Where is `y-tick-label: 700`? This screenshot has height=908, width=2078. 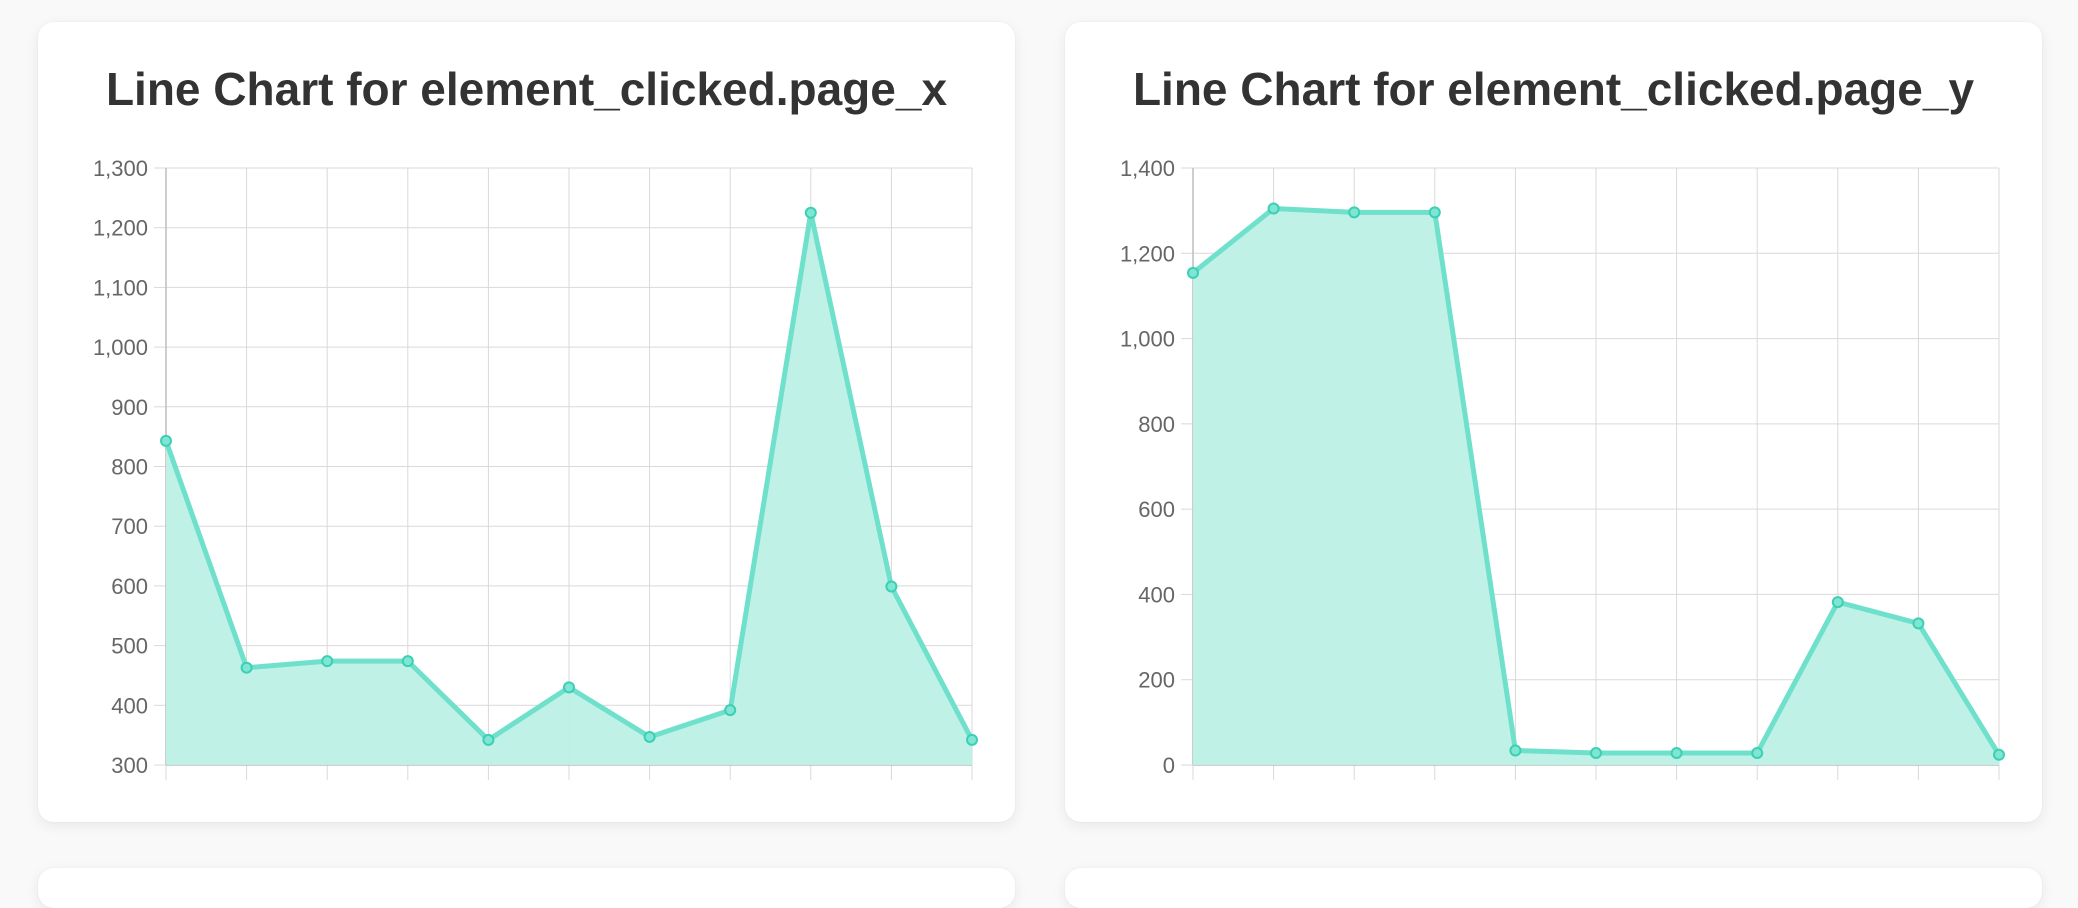
y-tick-label: 700 is located at coordinates (129, 526).